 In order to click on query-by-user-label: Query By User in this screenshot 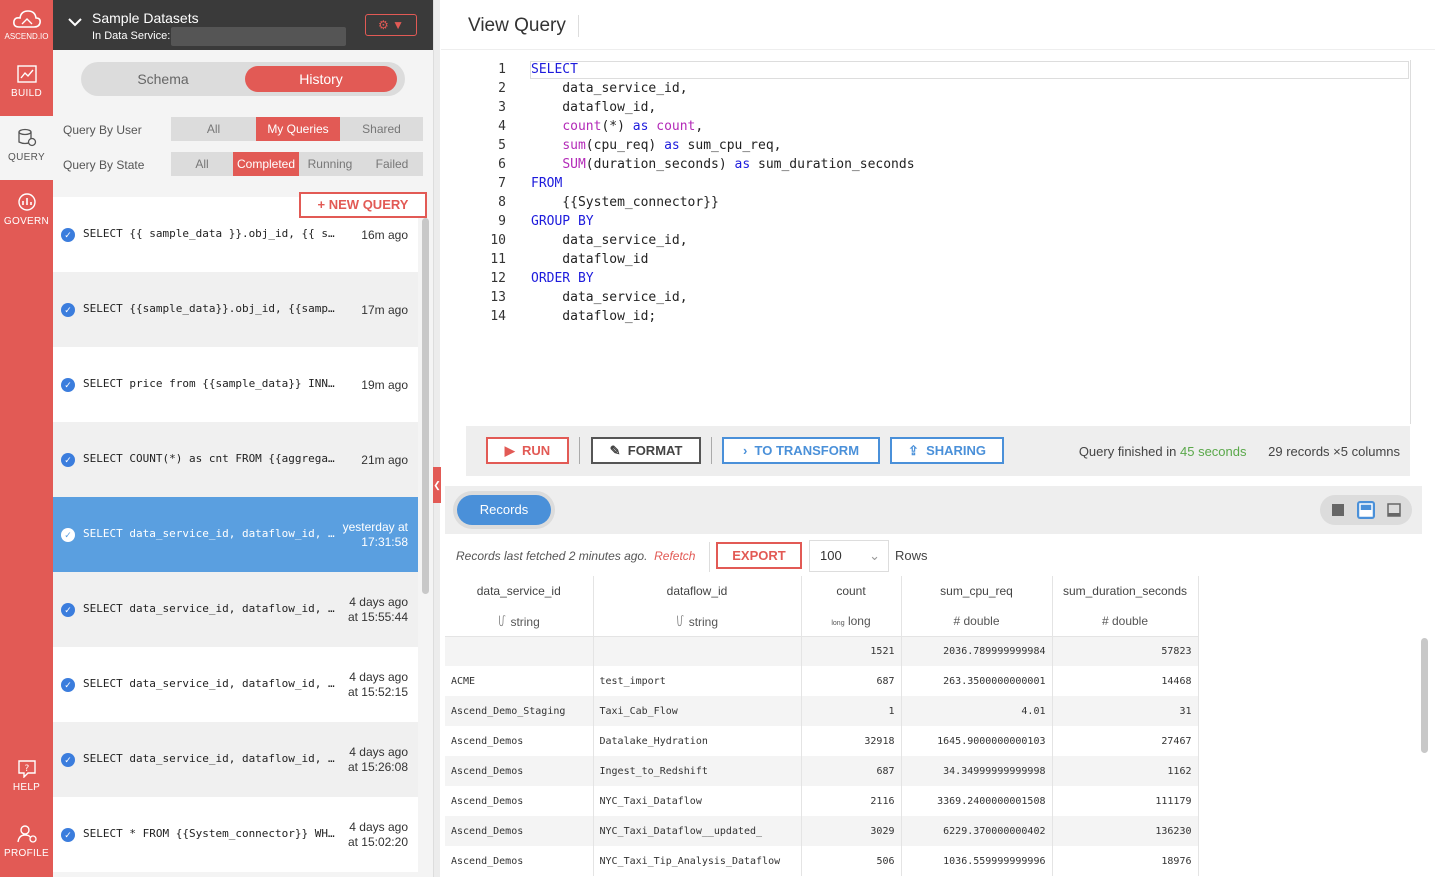, I will do `click(102, 130)`.